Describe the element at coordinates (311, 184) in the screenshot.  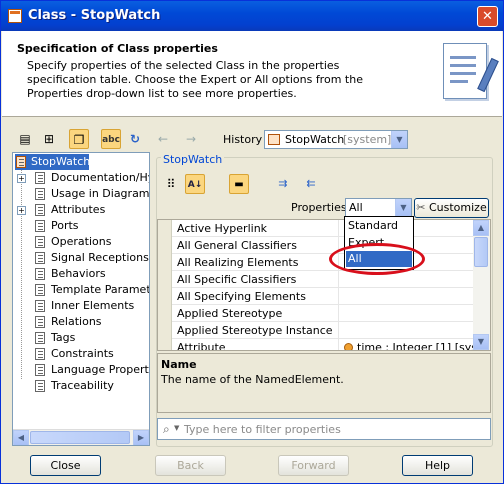
I see `collapse-all-icon: ⇇` at that location.